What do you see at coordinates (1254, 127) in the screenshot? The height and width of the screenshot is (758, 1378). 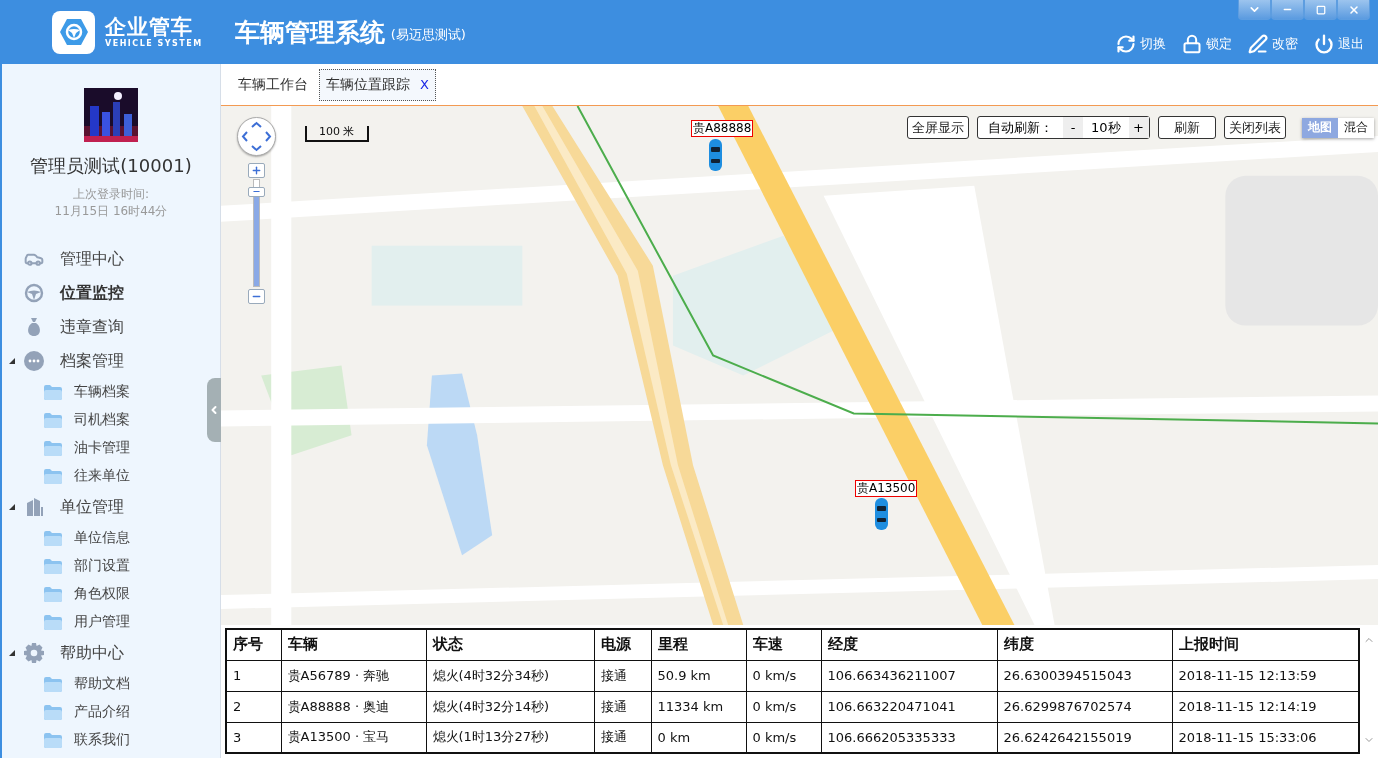 I see `close-list-button: 关闭列表` at bounding box center [1254, 127].